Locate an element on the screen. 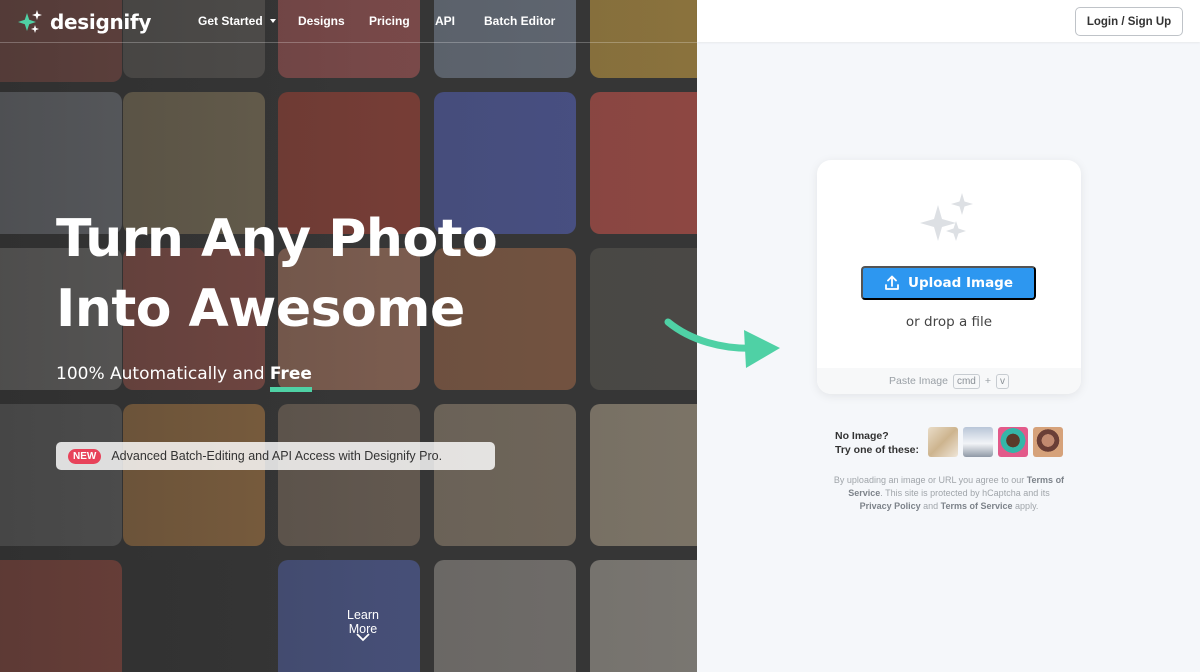  chevron-down-icon is located at coordinates (363, 637).